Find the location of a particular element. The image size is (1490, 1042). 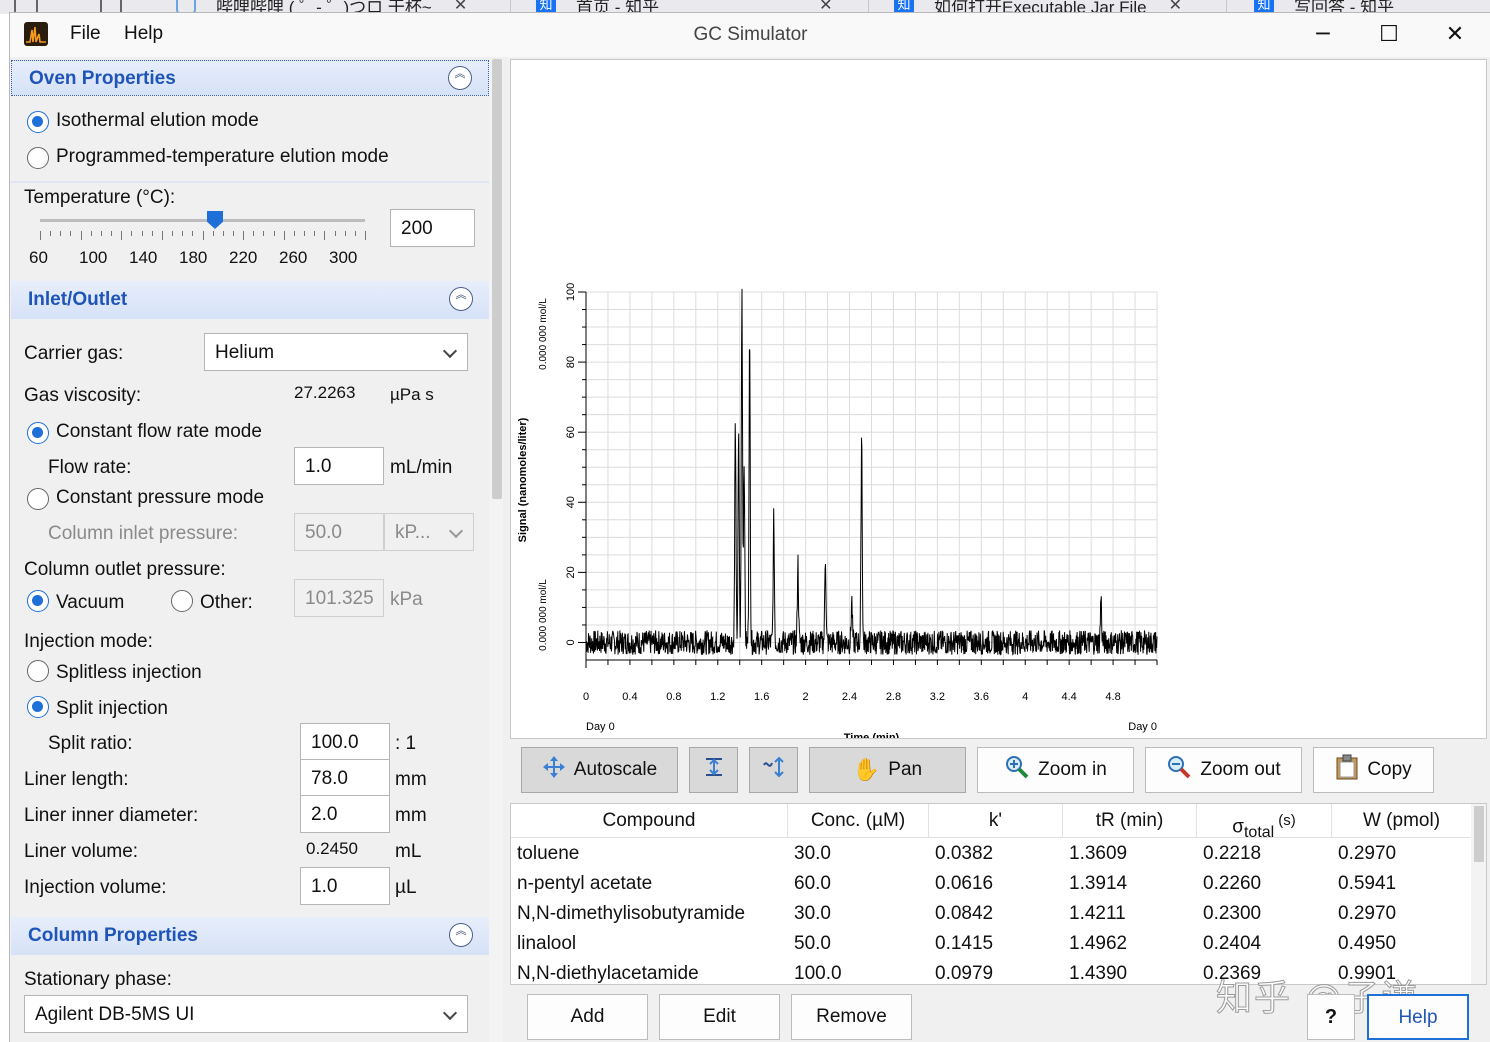

x-axis-title: Time (min) is located at coordinates (872, 735).